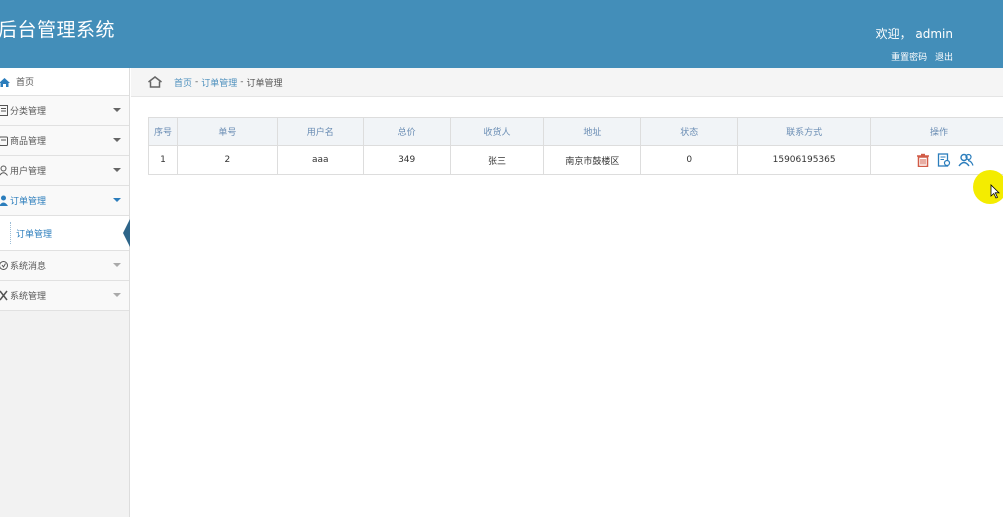 Image resolution: width=1003 pixels, height=517 pixels. What do you see at coordinates (689, 131) in the screenshot?
I see `column-header: 状态` at bounding box center [689, 131].